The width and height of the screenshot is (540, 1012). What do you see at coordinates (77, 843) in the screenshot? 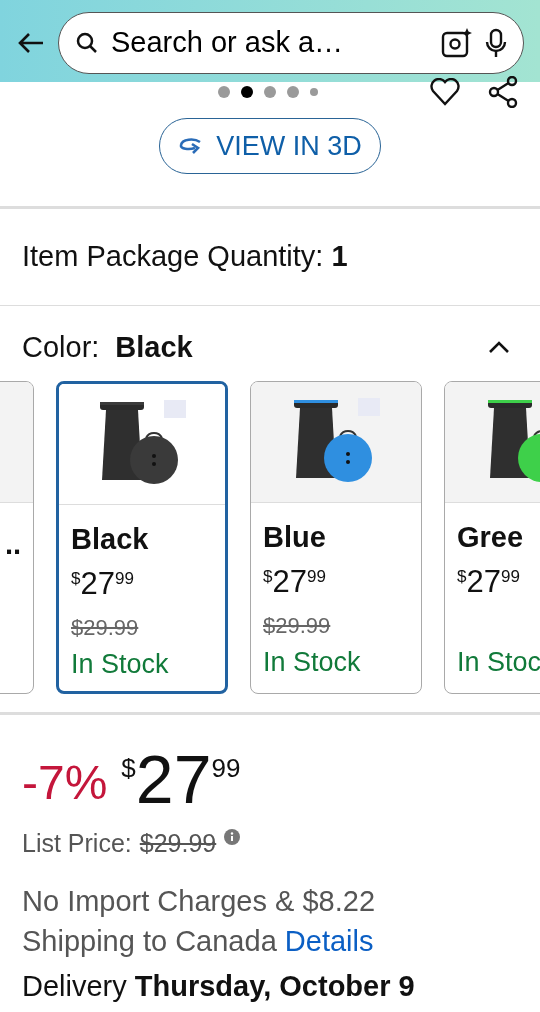
I see `list-price-label: List Price:` at bounding box center [77, 843].